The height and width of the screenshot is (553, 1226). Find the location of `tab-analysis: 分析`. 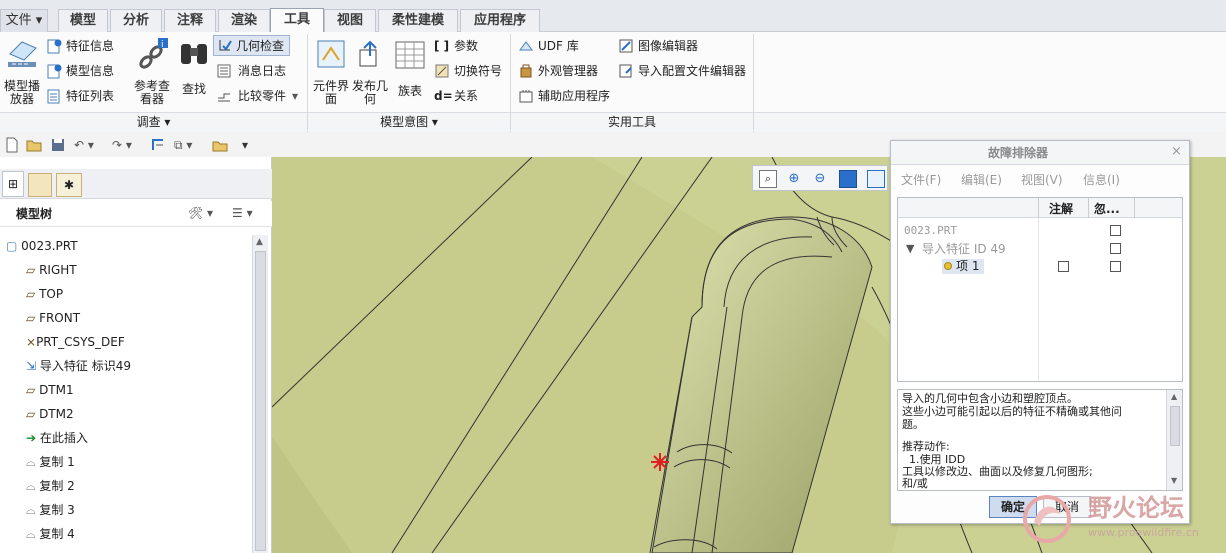

tab-analysis: 分析 is located at coordinates (136, 20).